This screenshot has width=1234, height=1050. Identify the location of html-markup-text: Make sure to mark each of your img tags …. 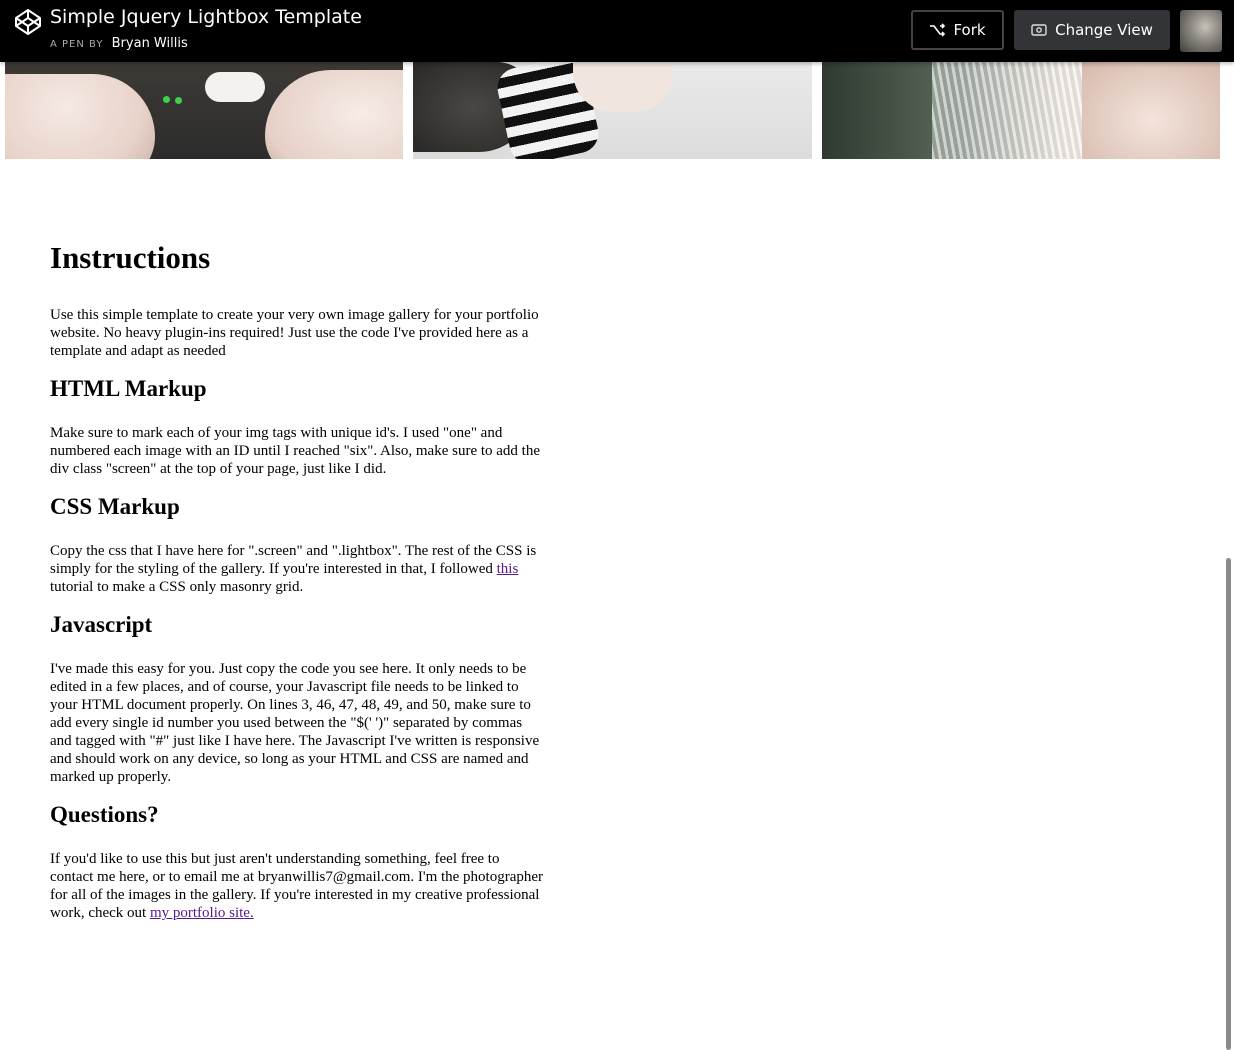
(295, 451).